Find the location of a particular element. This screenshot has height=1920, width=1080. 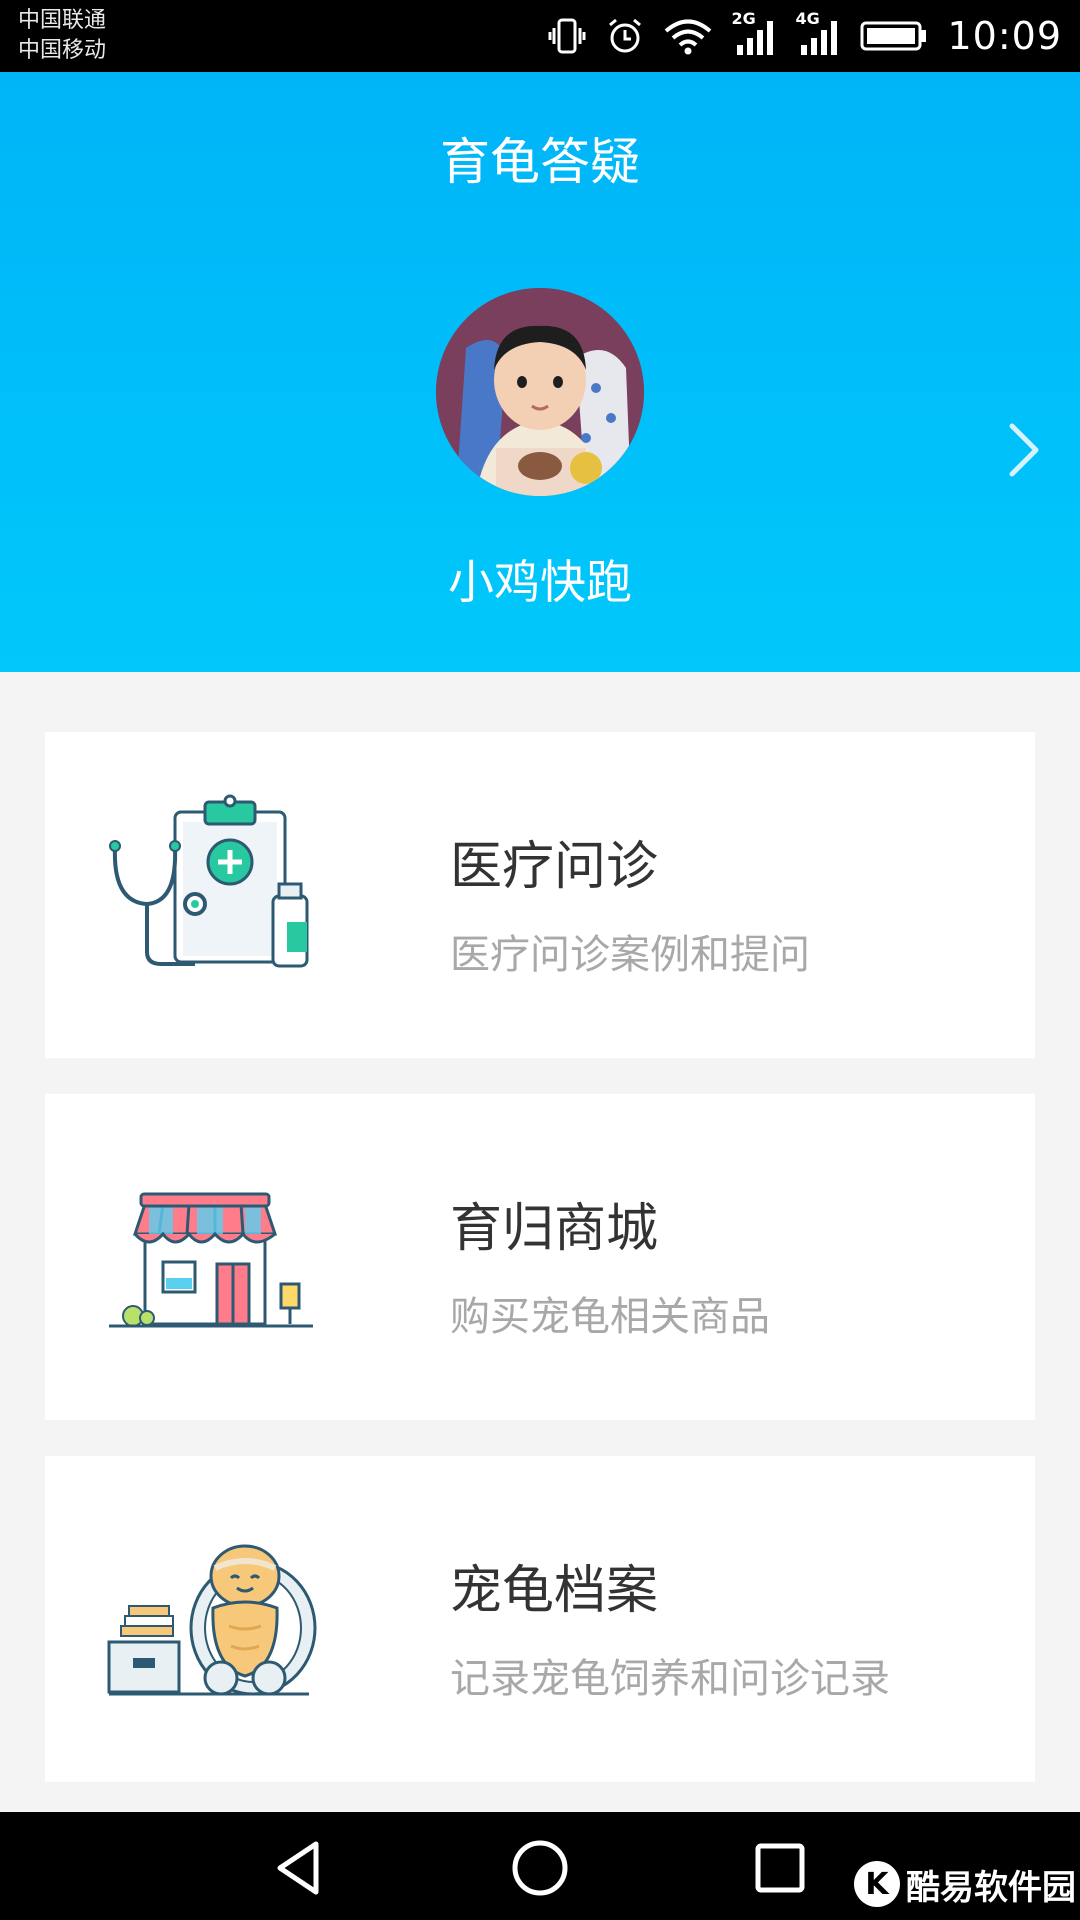

watermark: K 酷易软件园 is located at coordinates (965, 1884).